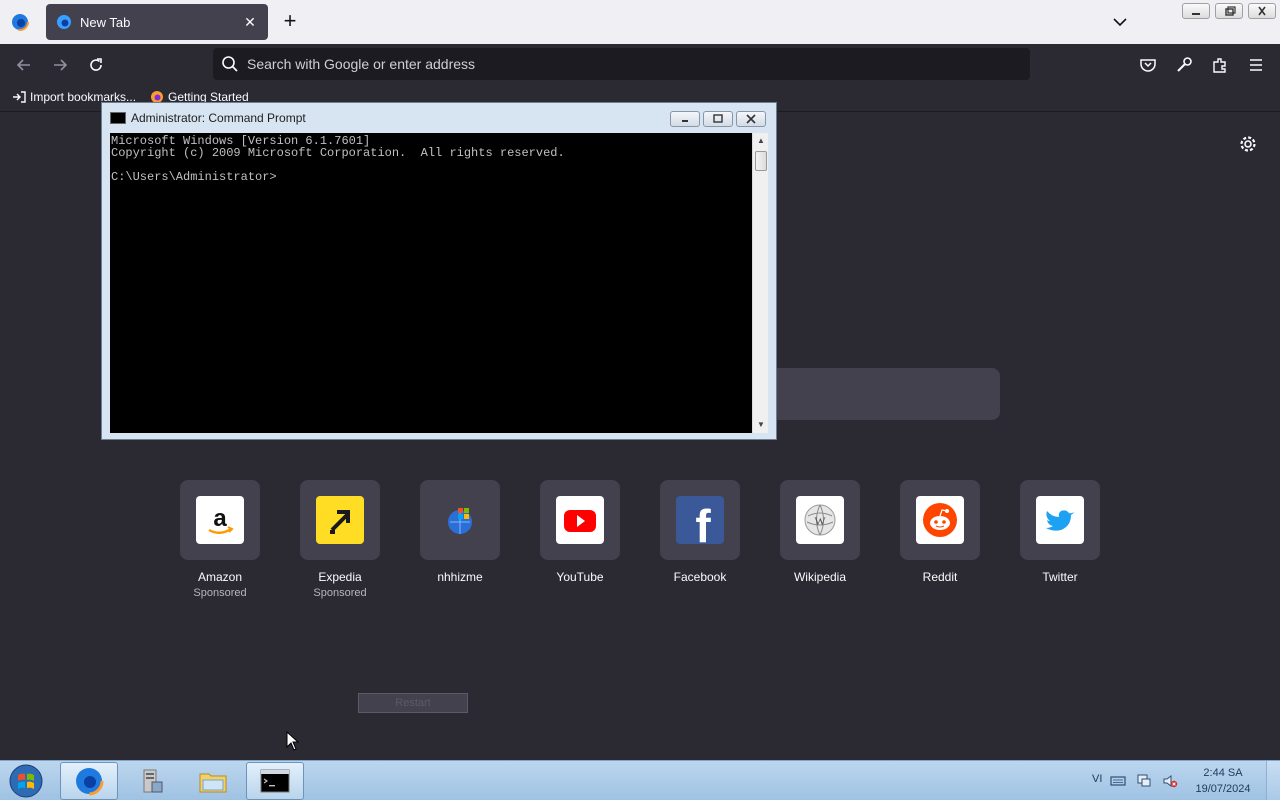 The image size is (1280, 800). Describe the element at coordinates (627, 64) in the screenshot. I see `url-input` at that location.